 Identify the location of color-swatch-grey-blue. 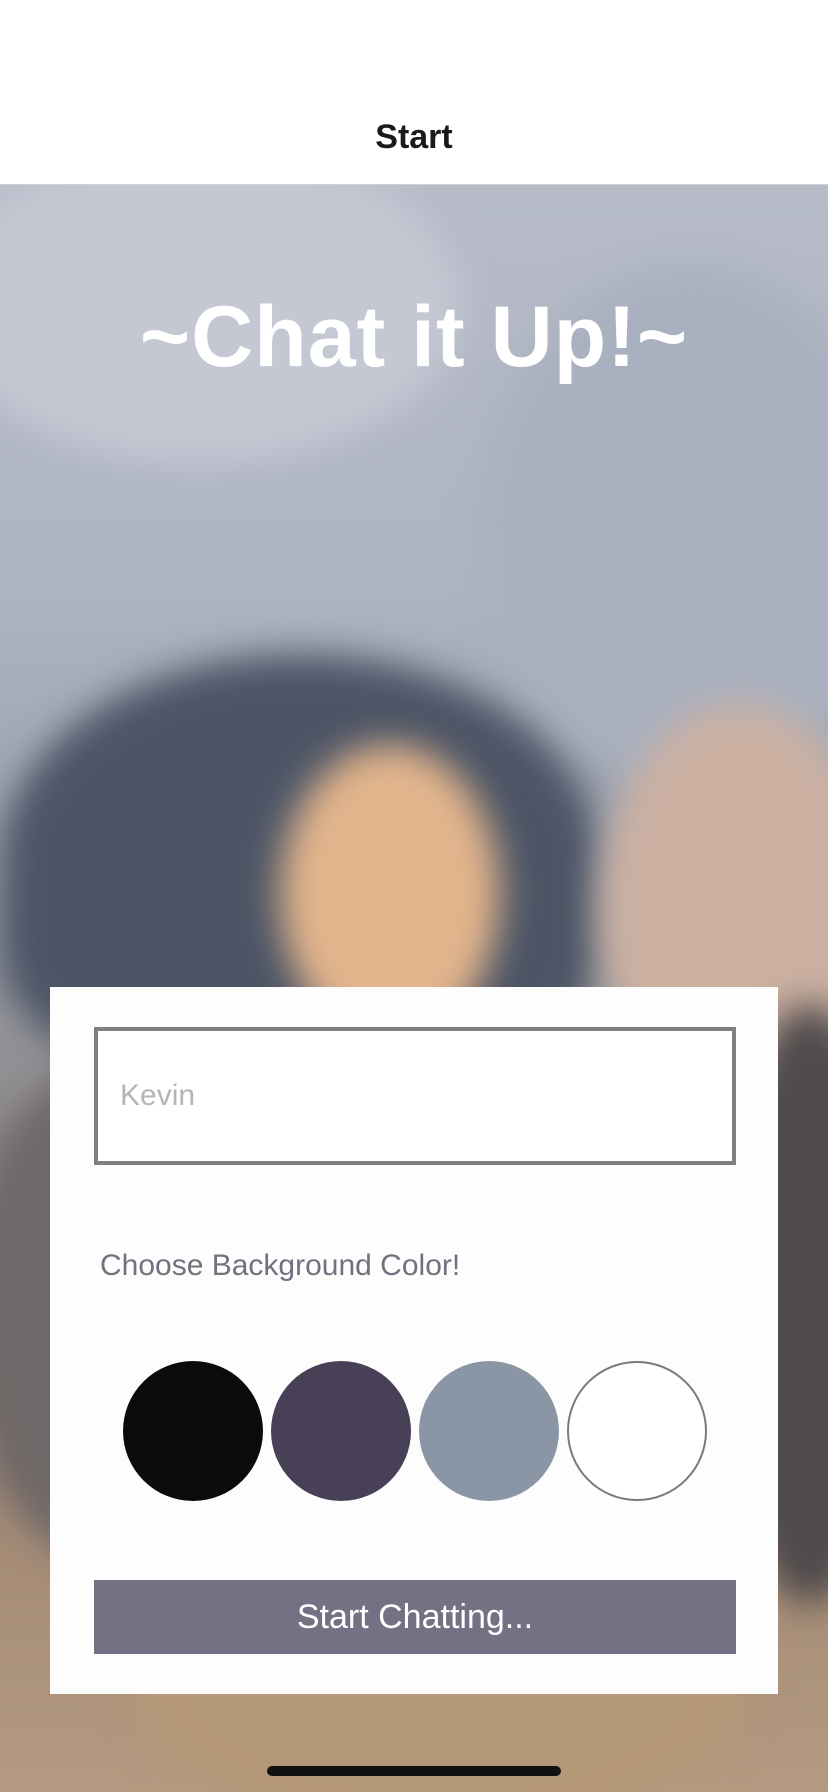
(489, 1431).